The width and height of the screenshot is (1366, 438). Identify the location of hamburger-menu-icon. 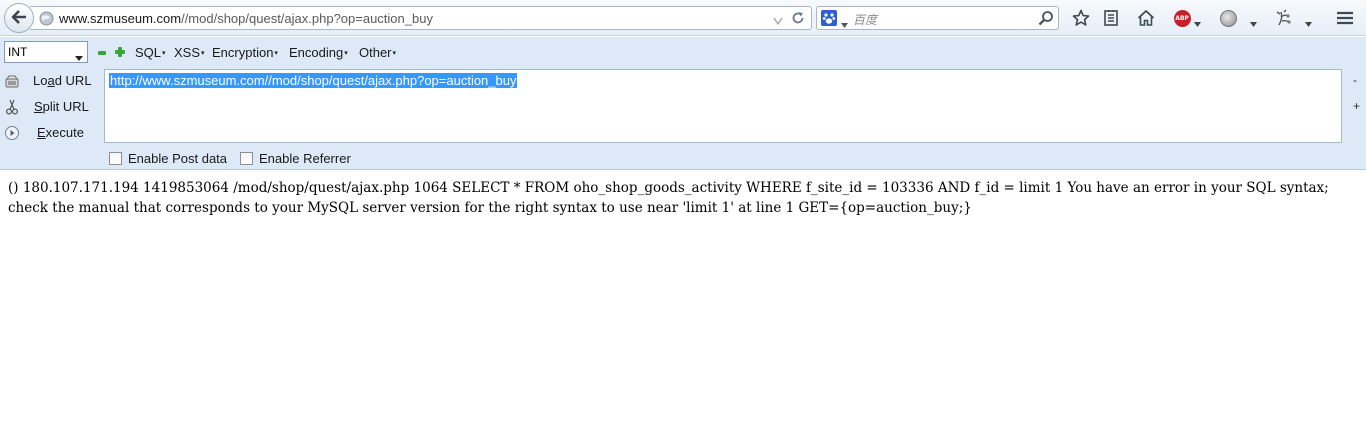
(1345, 18).